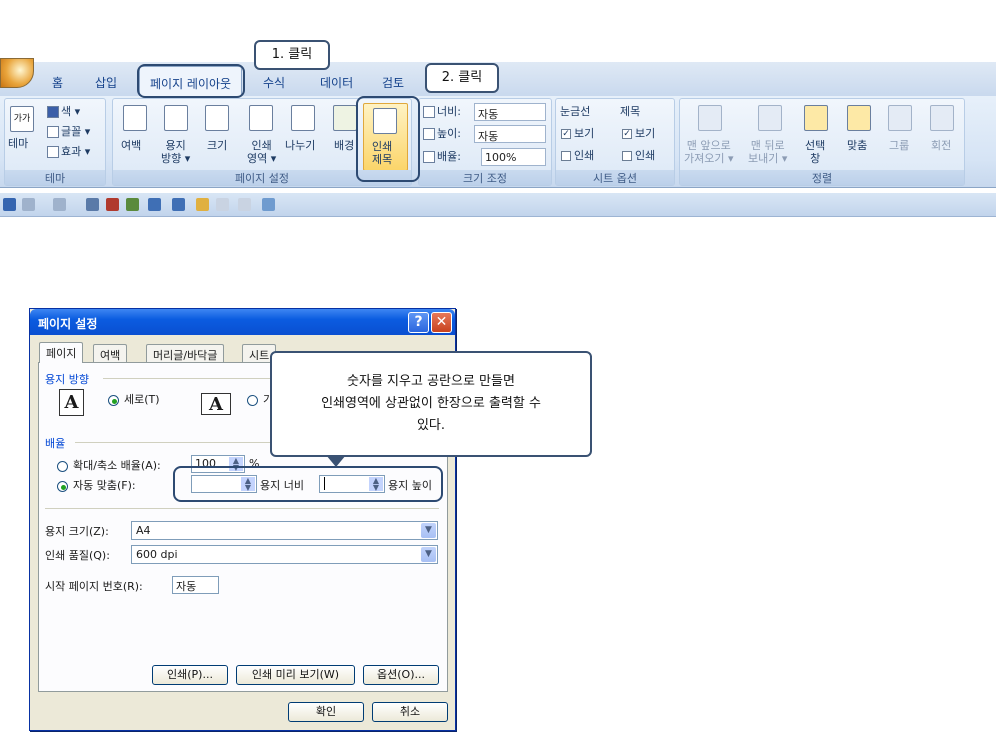 Image resolution: width=996 pixels, height=755 pixels. Describe the element at coordinates (442, 133) in the screenshot. I see `scale-height-label: 높이:` at that location.